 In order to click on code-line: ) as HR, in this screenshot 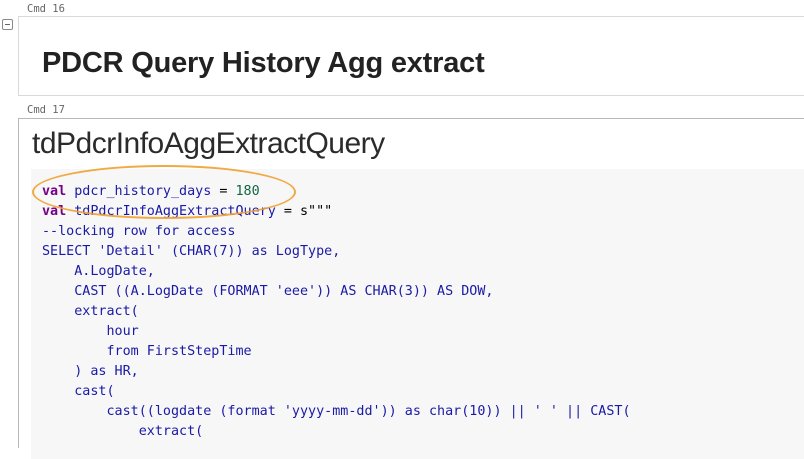, I will do `click(90, 371)`.